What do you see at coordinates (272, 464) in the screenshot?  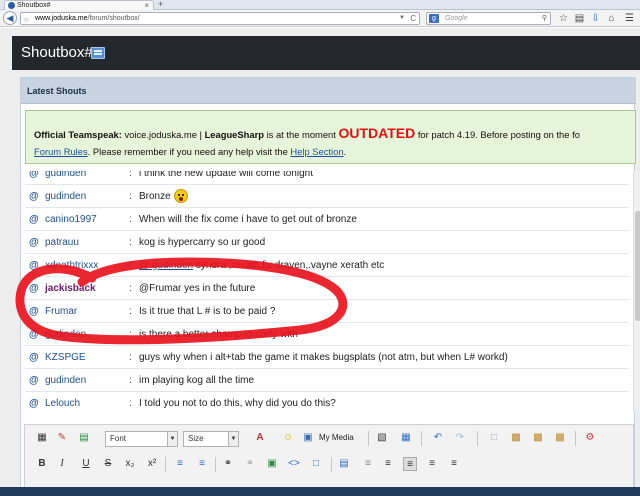 I see `image-icon: ▣` at bounding box center [272, 464].